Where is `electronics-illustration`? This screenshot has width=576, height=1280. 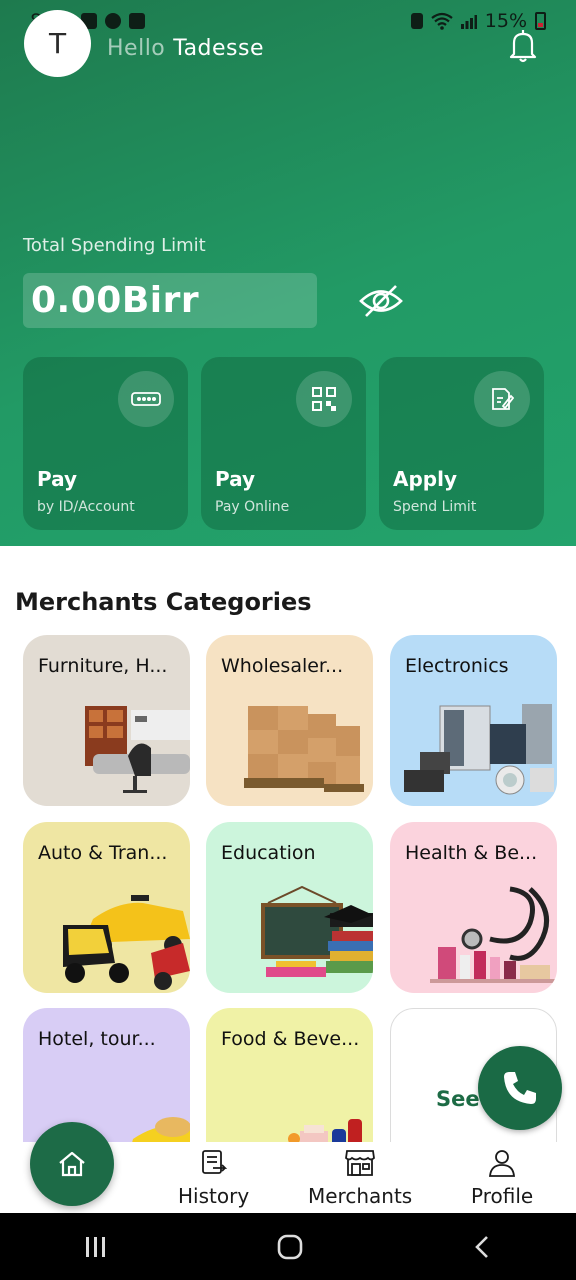
electronics-illustration is located at coordinates (479, 749).